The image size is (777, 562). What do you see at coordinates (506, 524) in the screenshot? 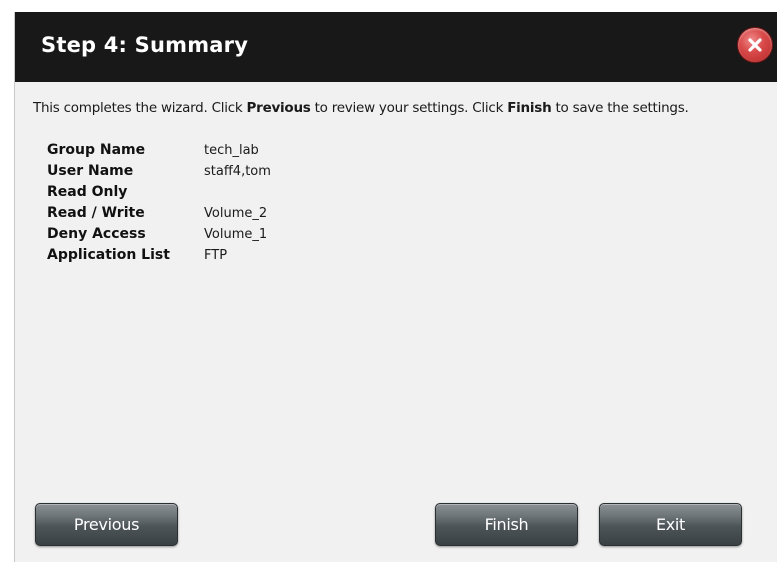
I see `finish-button: Finish` at bounding box center [506, 524].